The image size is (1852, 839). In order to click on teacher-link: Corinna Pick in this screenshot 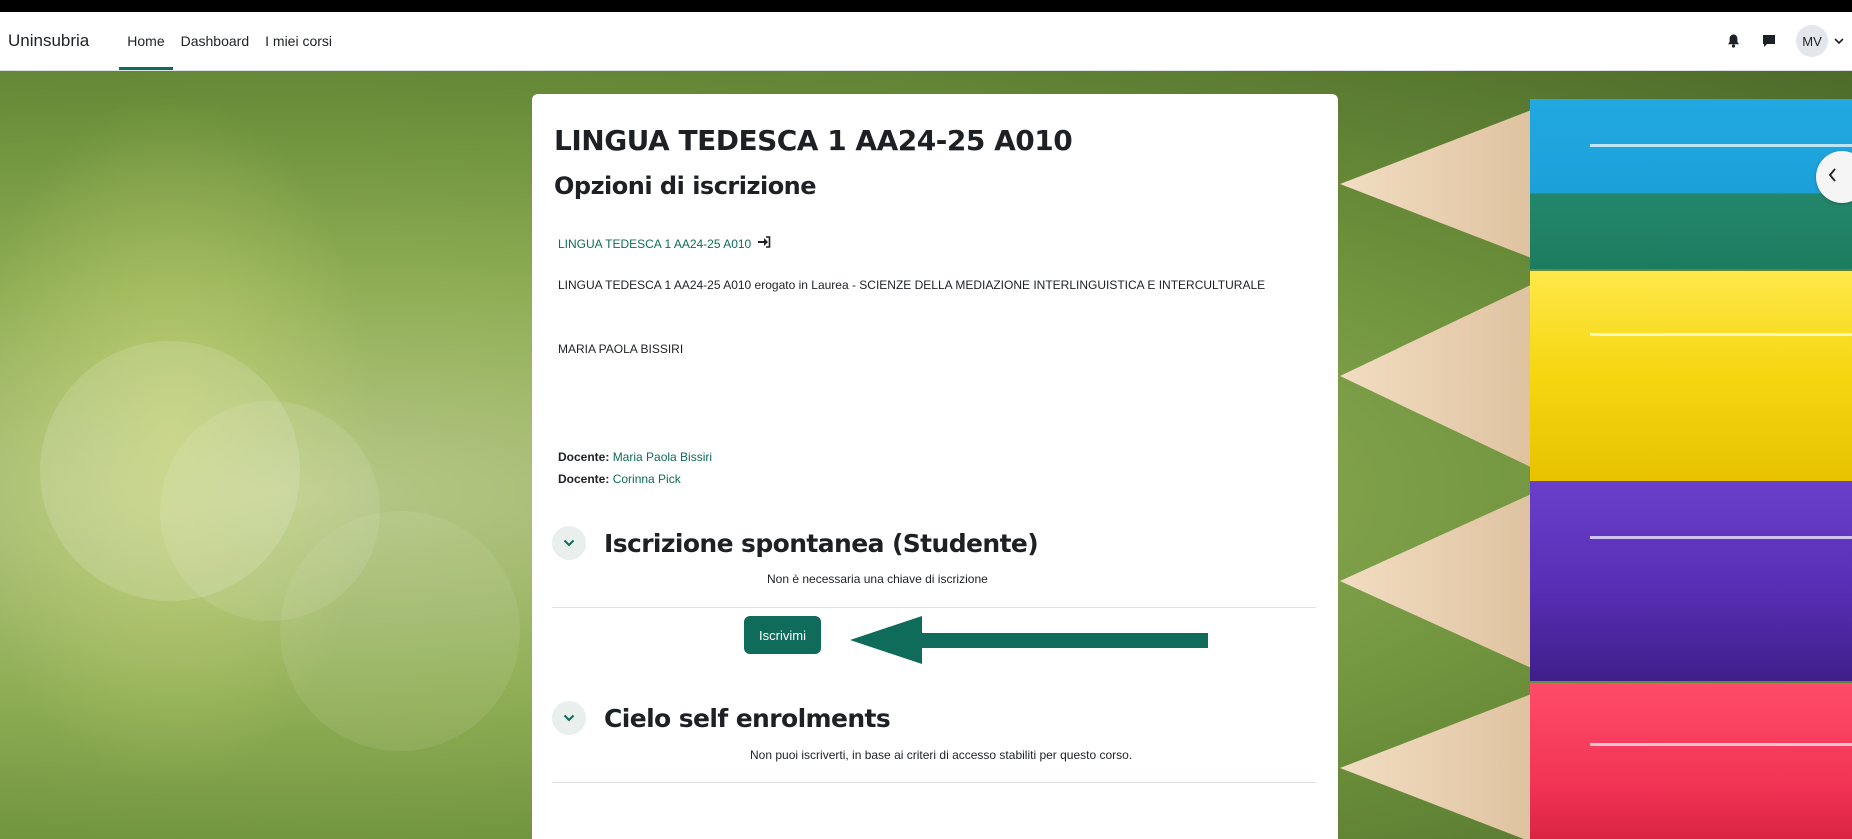, I will do `click(647, 479)`.